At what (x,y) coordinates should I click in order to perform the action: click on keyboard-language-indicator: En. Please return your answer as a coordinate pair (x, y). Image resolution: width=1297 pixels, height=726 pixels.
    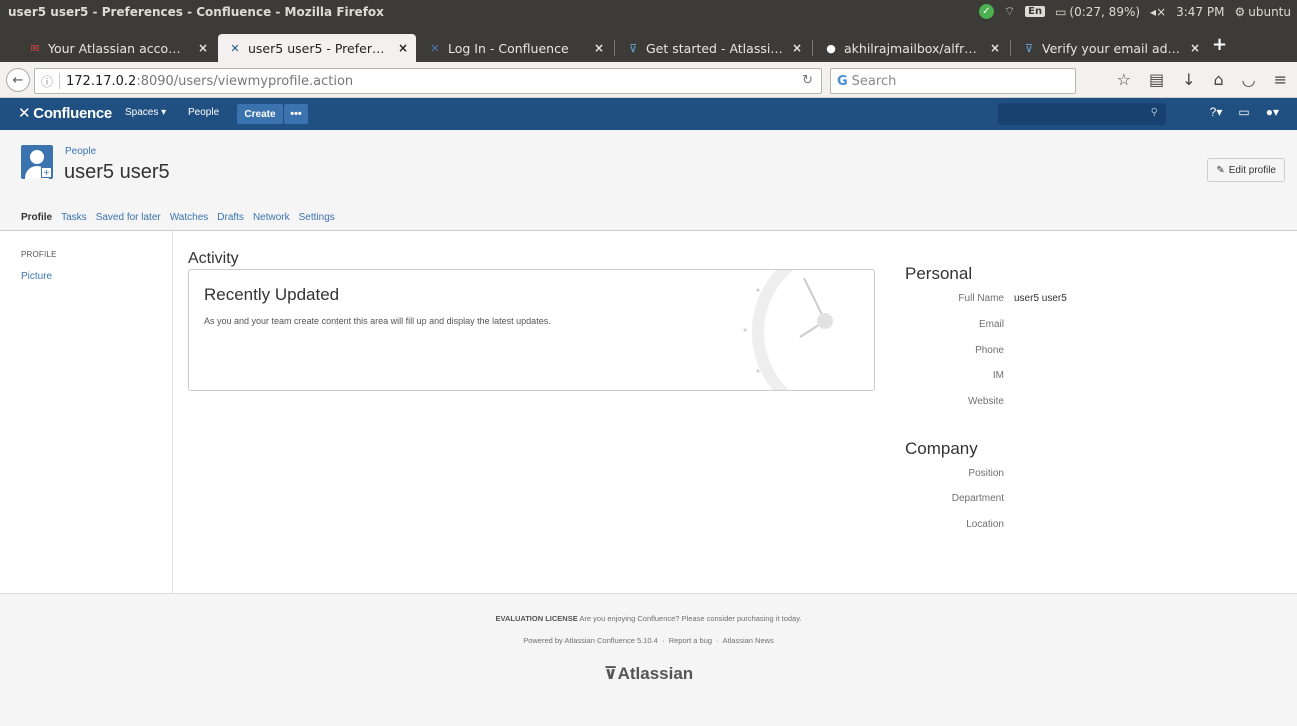
    Looking at the image, I should click on (1035, 11).